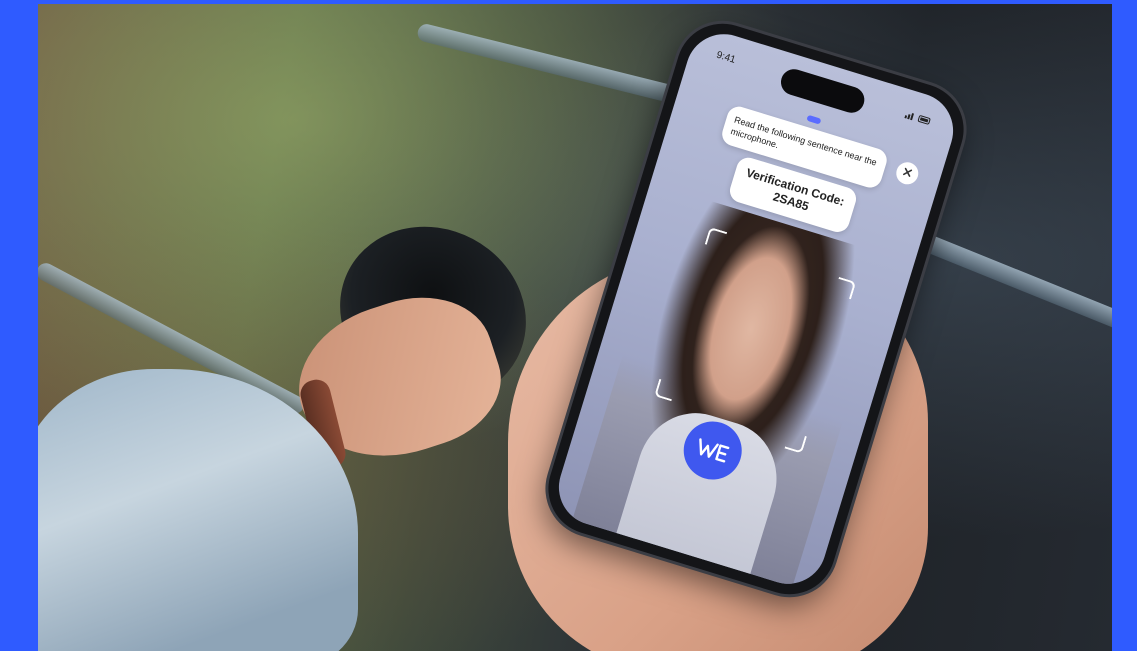 The image size is (1137, 651). I want to click on close-button, so click(907, 173).